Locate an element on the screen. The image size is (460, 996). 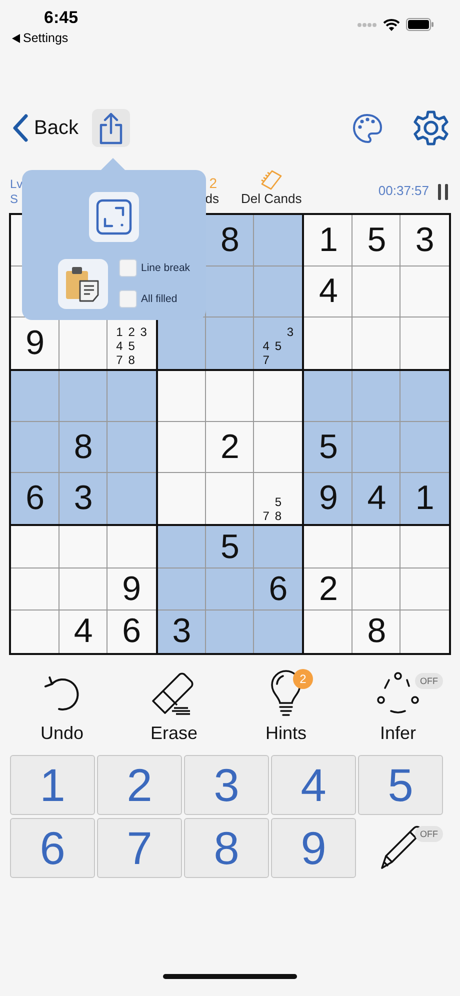
sudoku-cell: 3 4 5 7 is located at coordinates (278, 343).